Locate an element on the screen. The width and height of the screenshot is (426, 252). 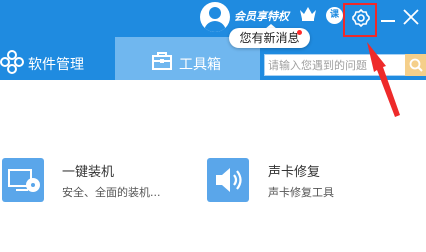
red-pointer-arrow is located at coordinates (383, 79).